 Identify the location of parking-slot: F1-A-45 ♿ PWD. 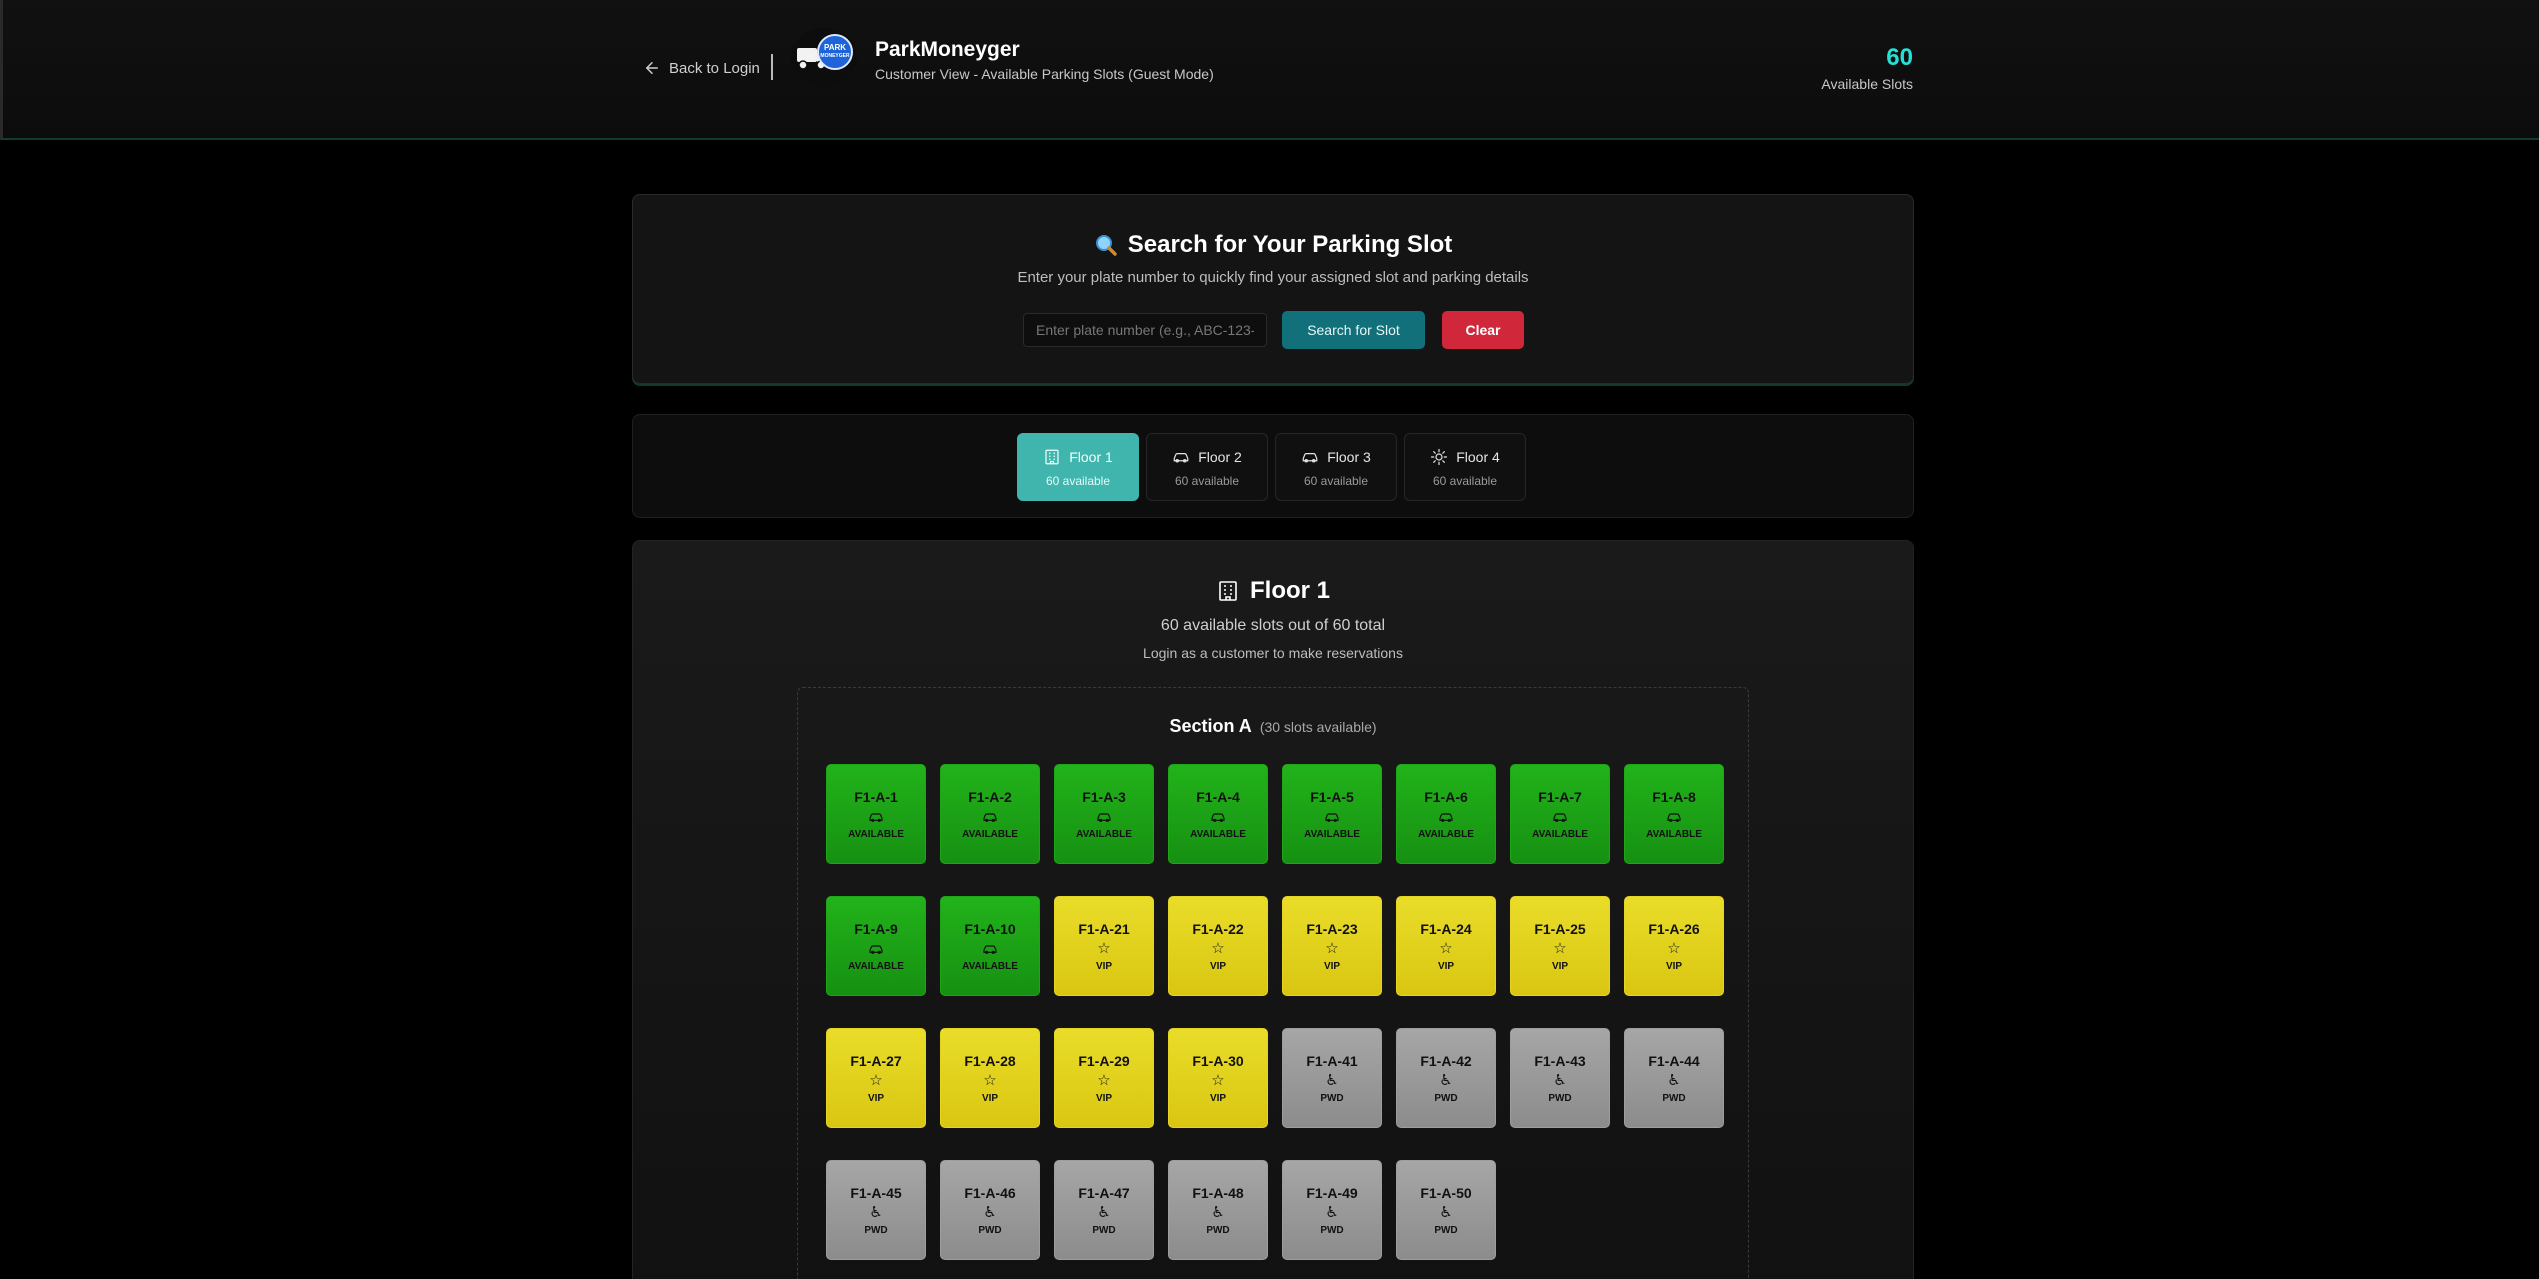
(876, 1210).